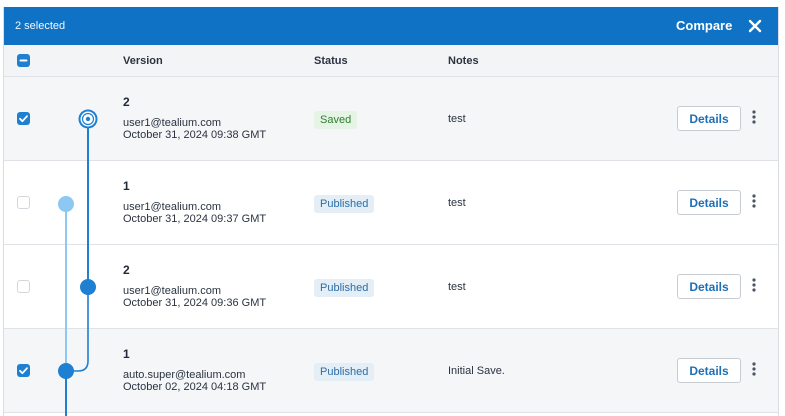 This screenshot has width=785, height=416. What do you see at coordinates (195, 387) in the screenshot?
I see `version-date: October 02, 2024 04:18 GMT` at bounding box center [195, 387].